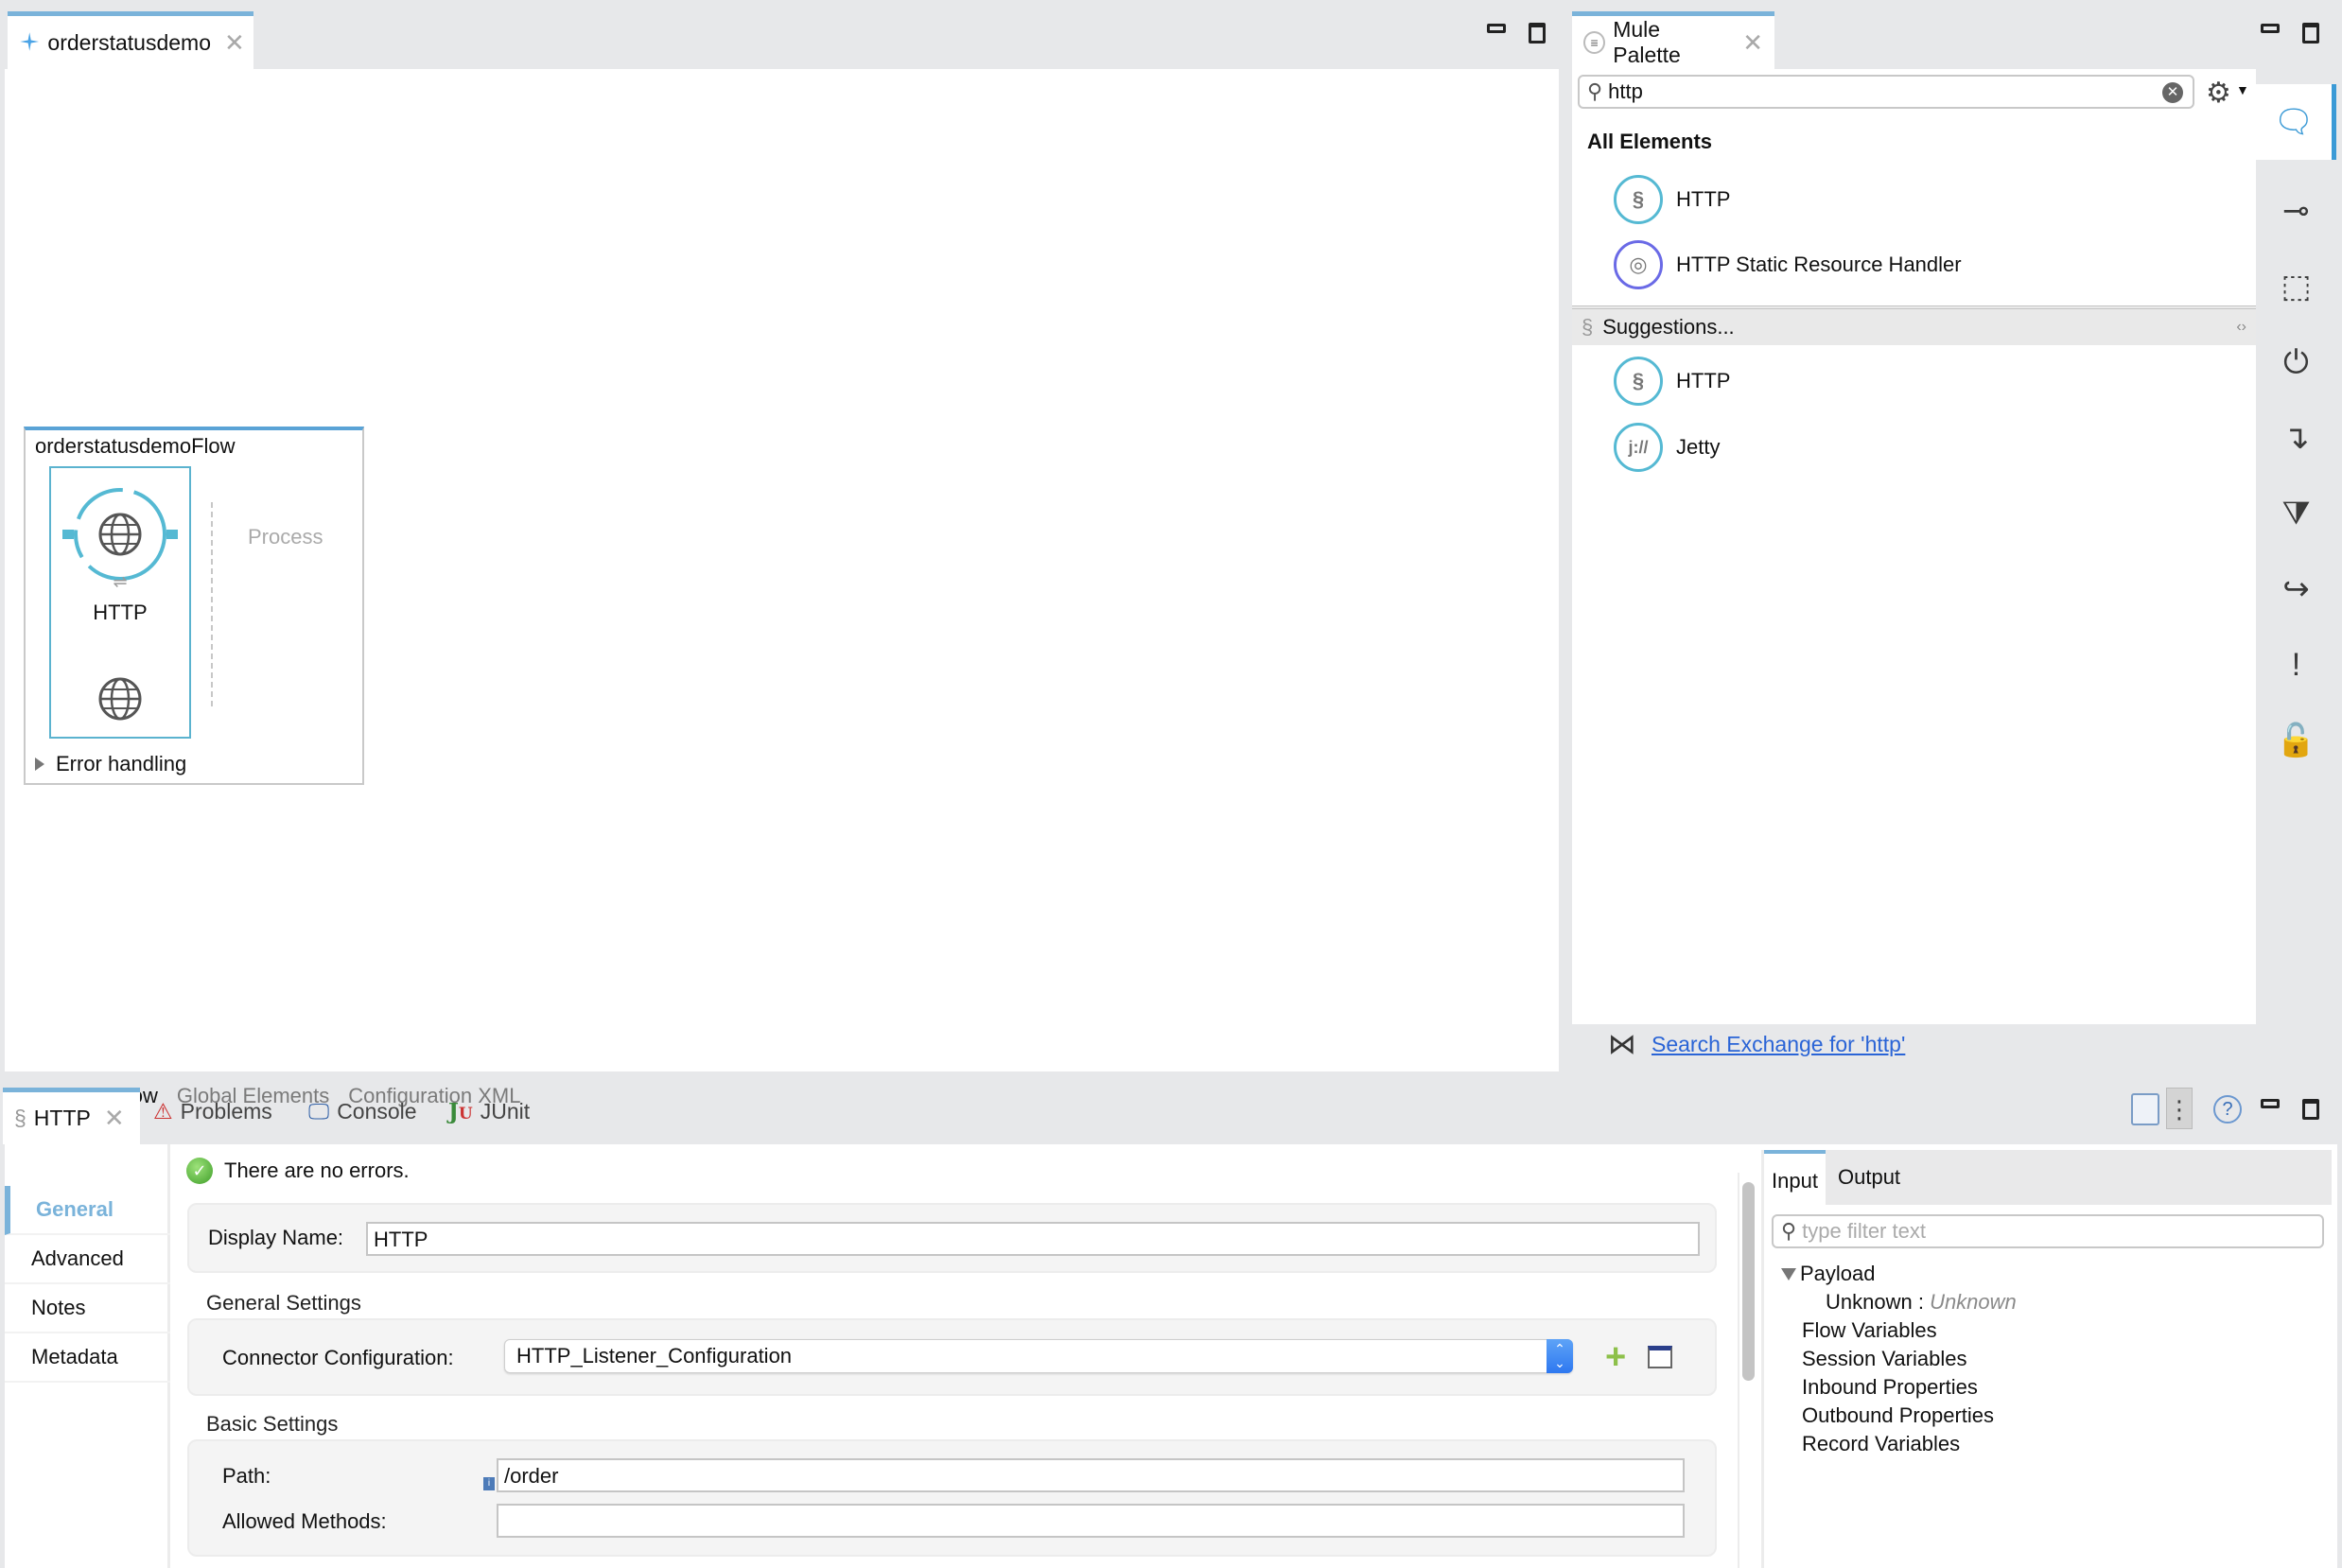 The width and height of the screenshot is (2342, 1568). Describe the element at coordinates (1869, 1330) in the screenshot. I see `tree-flow-variables: Flow Variables` at that location.